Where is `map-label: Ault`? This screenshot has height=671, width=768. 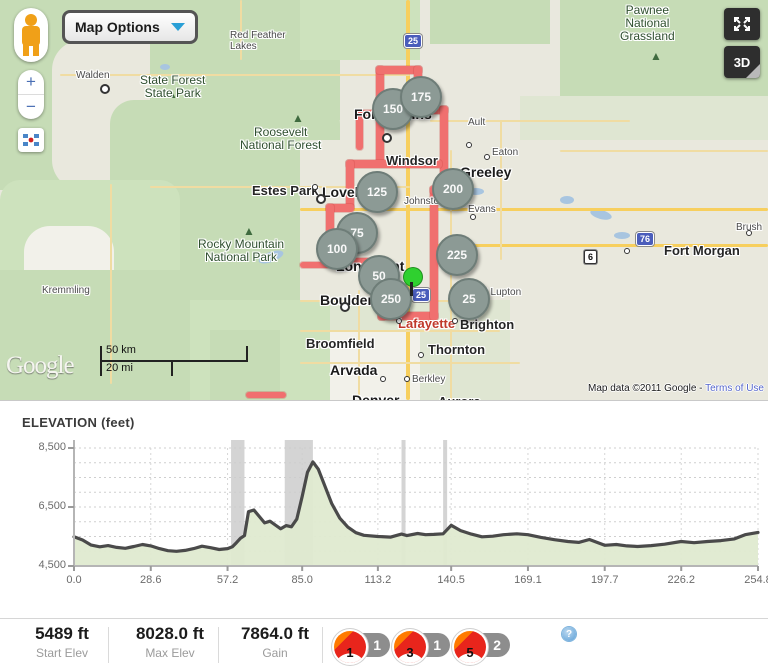
map-label: Ault is located at coordinates (477, 122).